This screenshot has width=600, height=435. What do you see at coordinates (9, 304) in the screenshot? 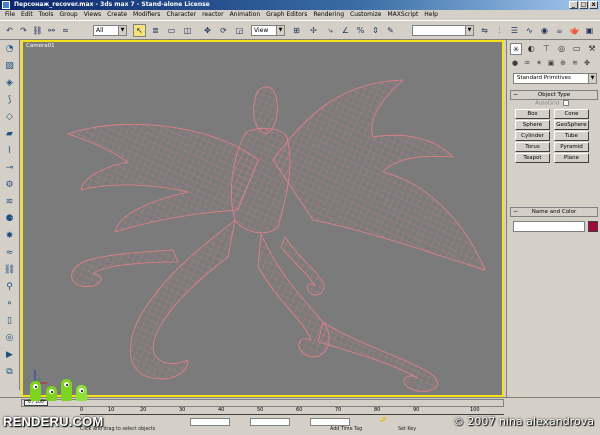
I see `create-point-point-icon: ⚬` at bounding box center [9, 304].